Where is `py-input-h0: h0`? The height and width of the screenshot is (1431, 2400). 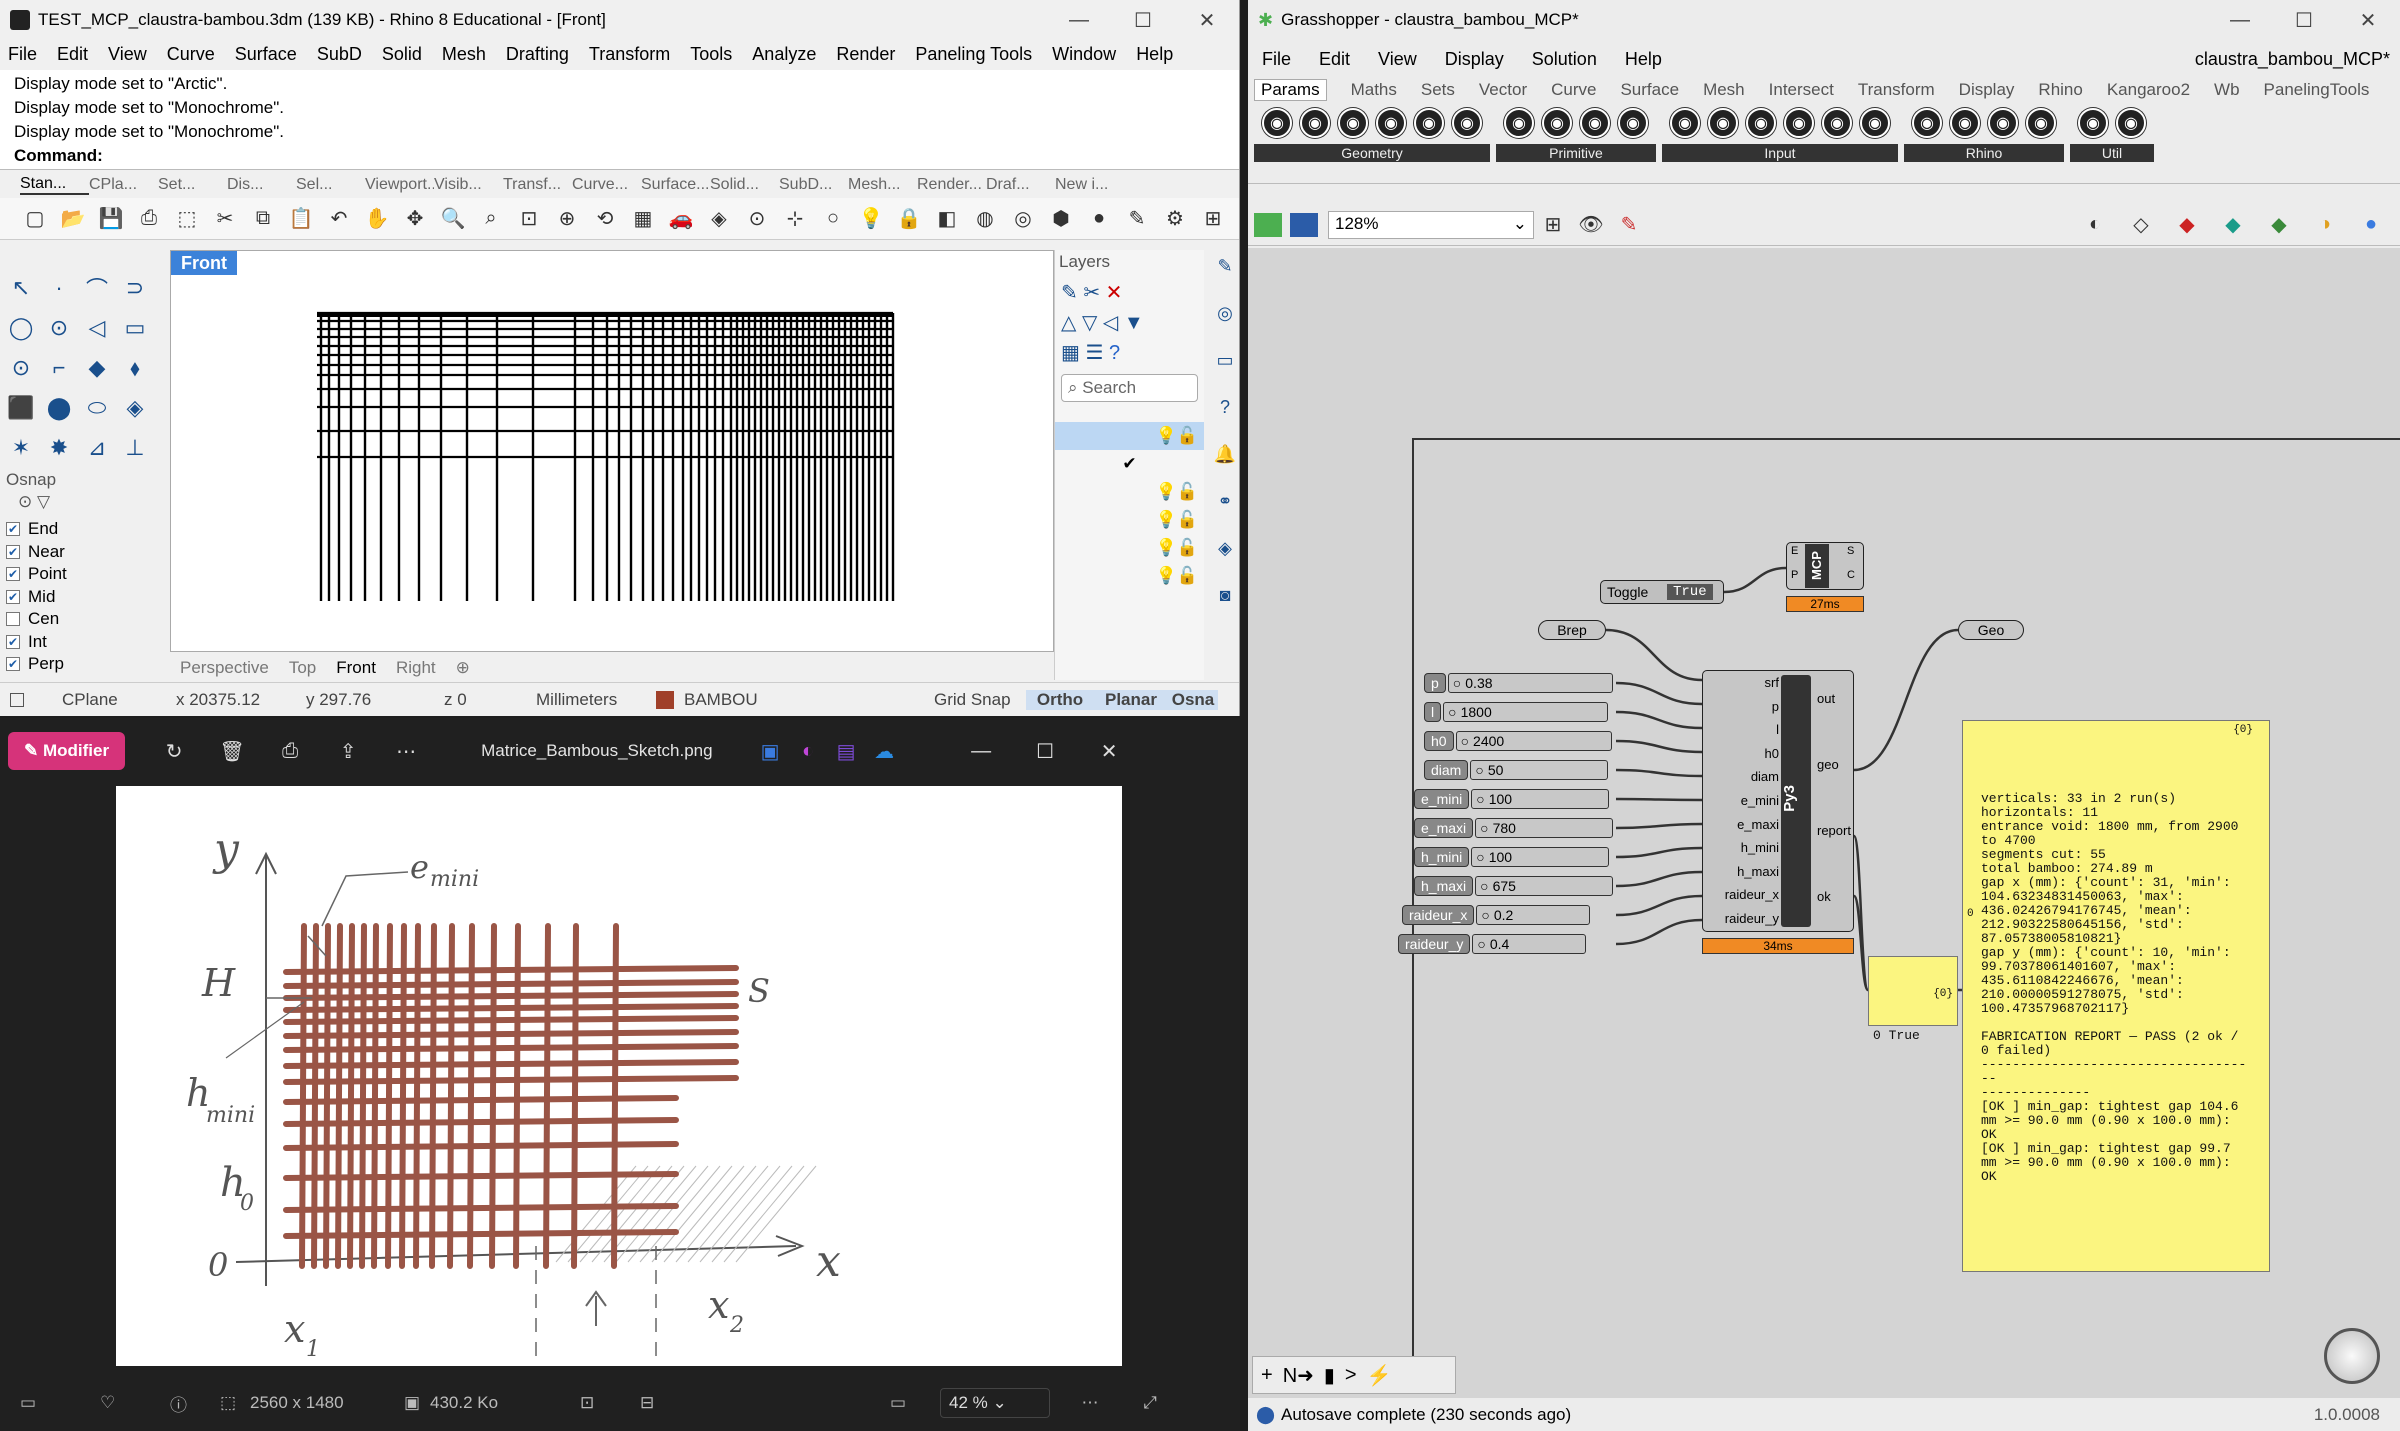 py-input-h0: h0 is located at coordinates (1743, 758).